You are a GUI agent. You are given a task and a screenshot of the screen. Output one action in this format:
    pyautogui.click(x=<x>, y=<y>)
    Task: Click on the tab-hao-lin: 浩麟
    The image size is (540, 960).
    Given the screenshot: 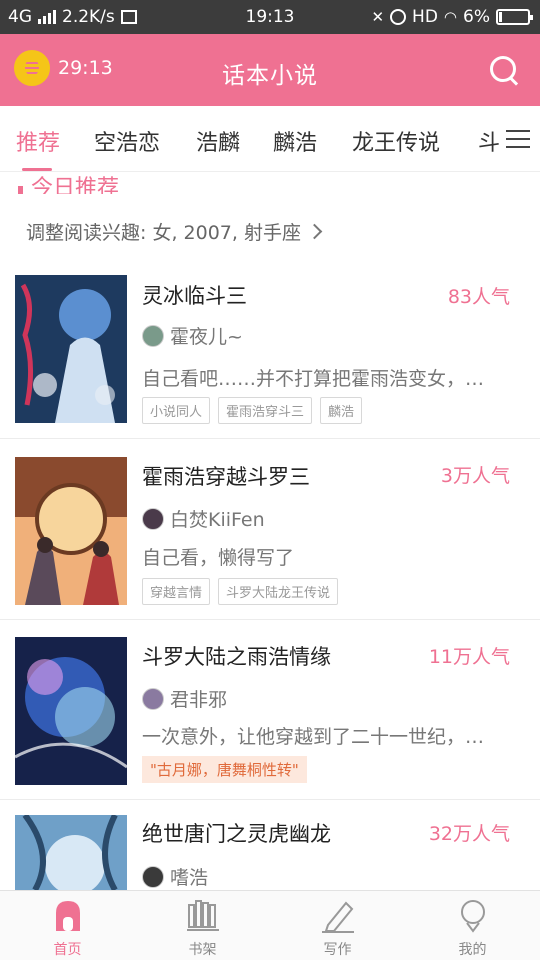 What is the action you would take?
    pyautogui.click(x=218, y=141)
    